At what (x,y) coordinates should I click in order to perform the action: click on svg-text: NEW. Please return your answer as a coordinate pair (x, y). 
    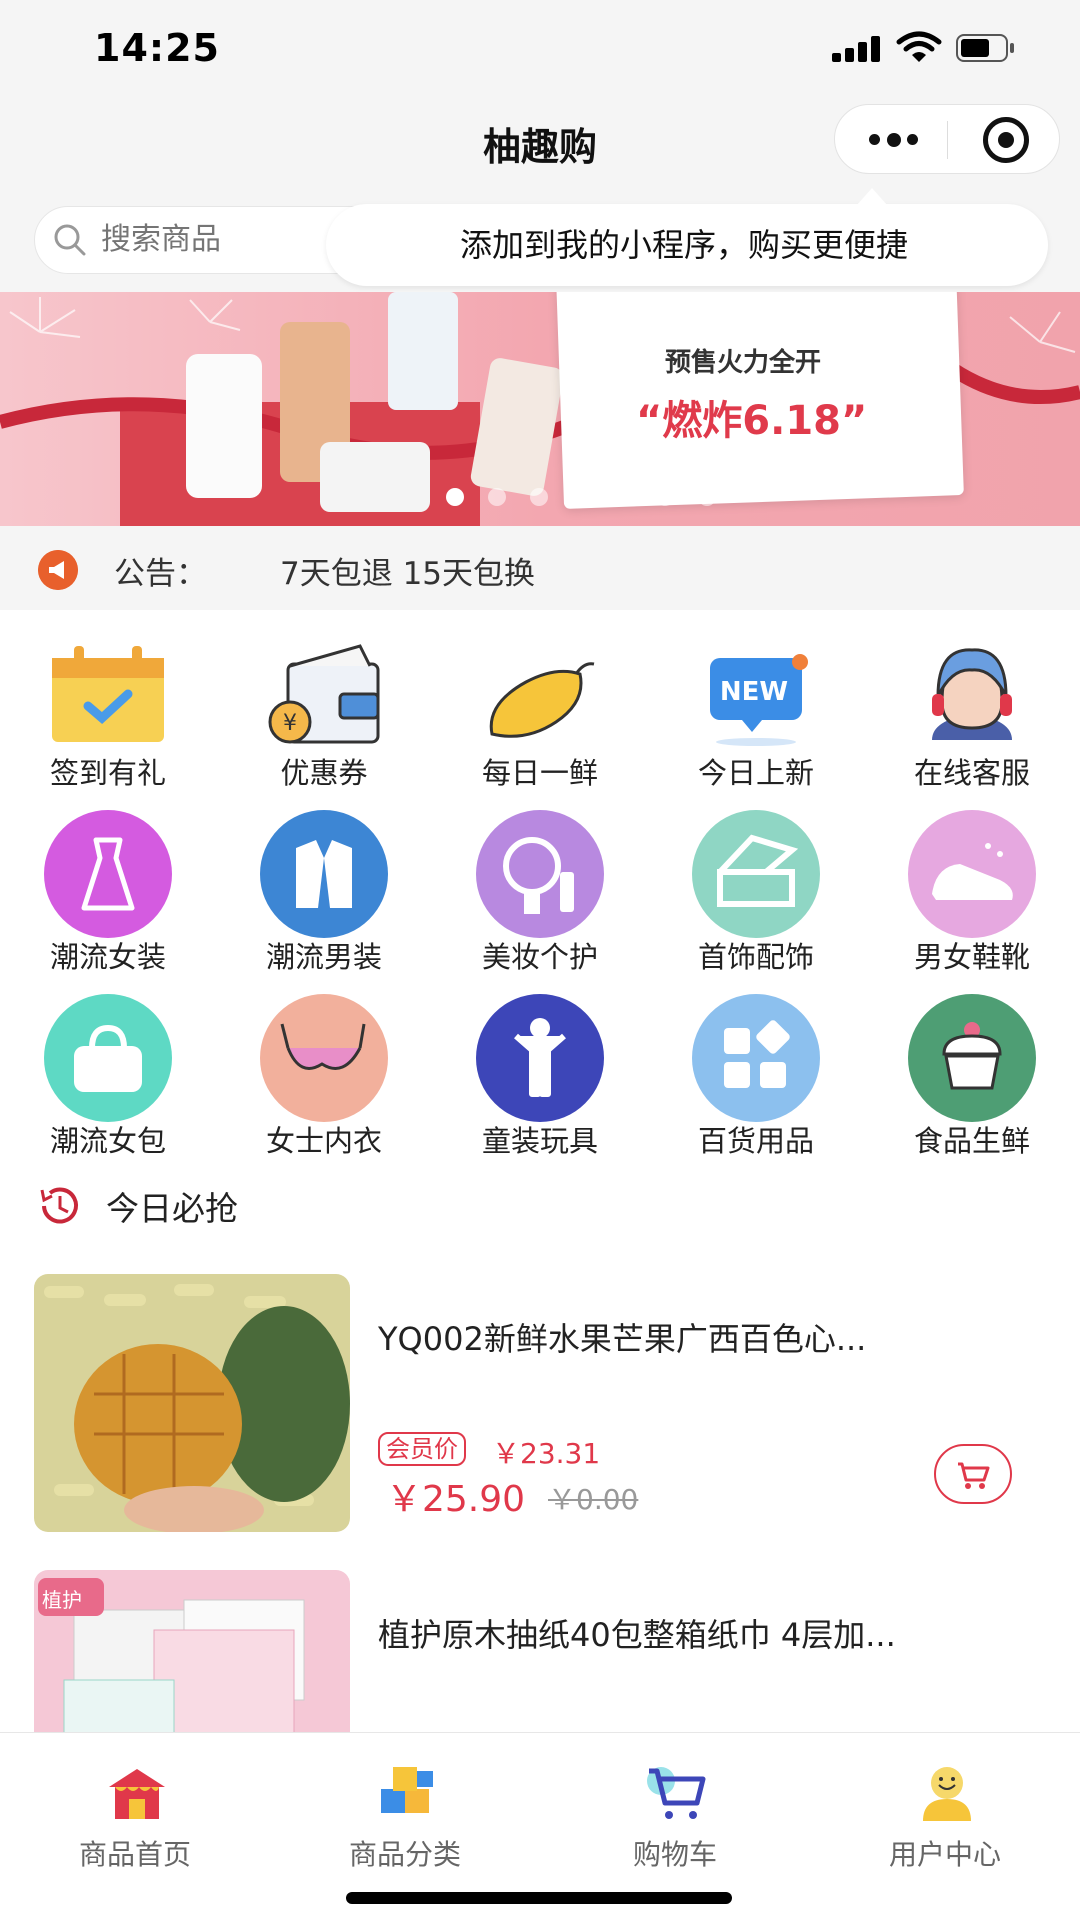
    Looking at the image, I should click on (754, 692).